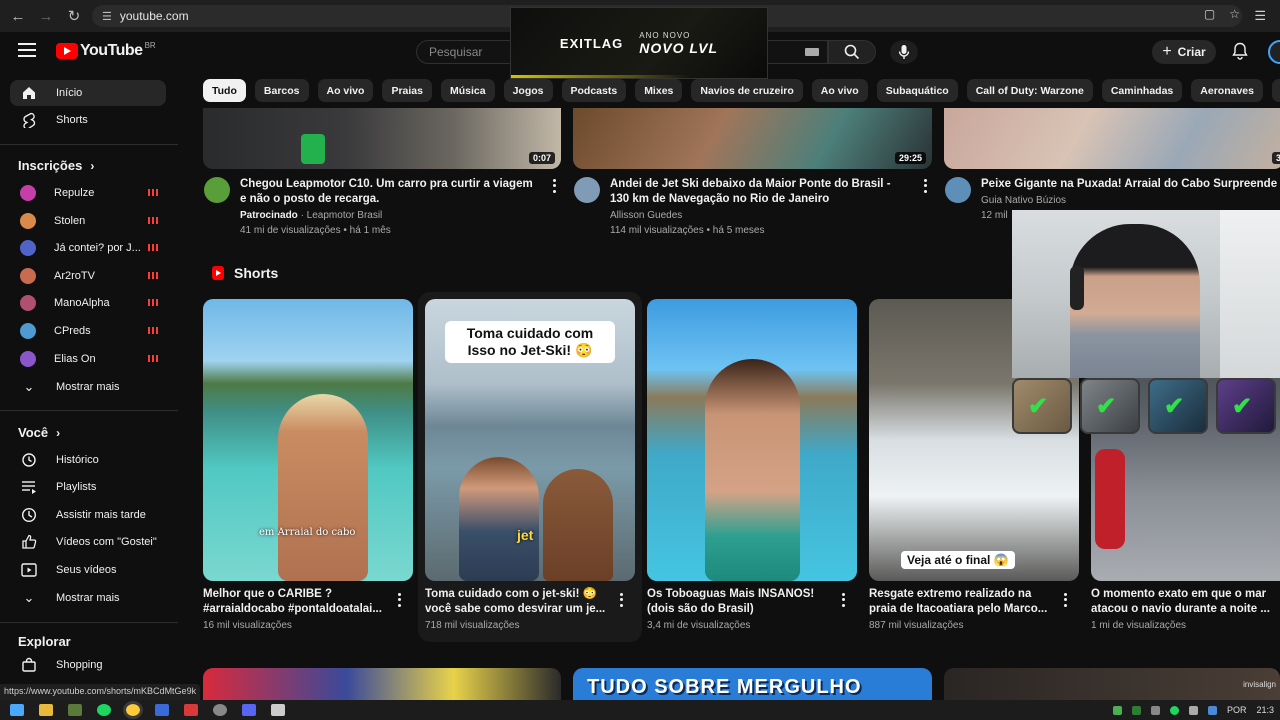 This screenshot has height=720, width=1280. What do you see at coordinates (1274, 52) in the screenshot?
I see `account-avatar` at bounding box center [1274, 52].